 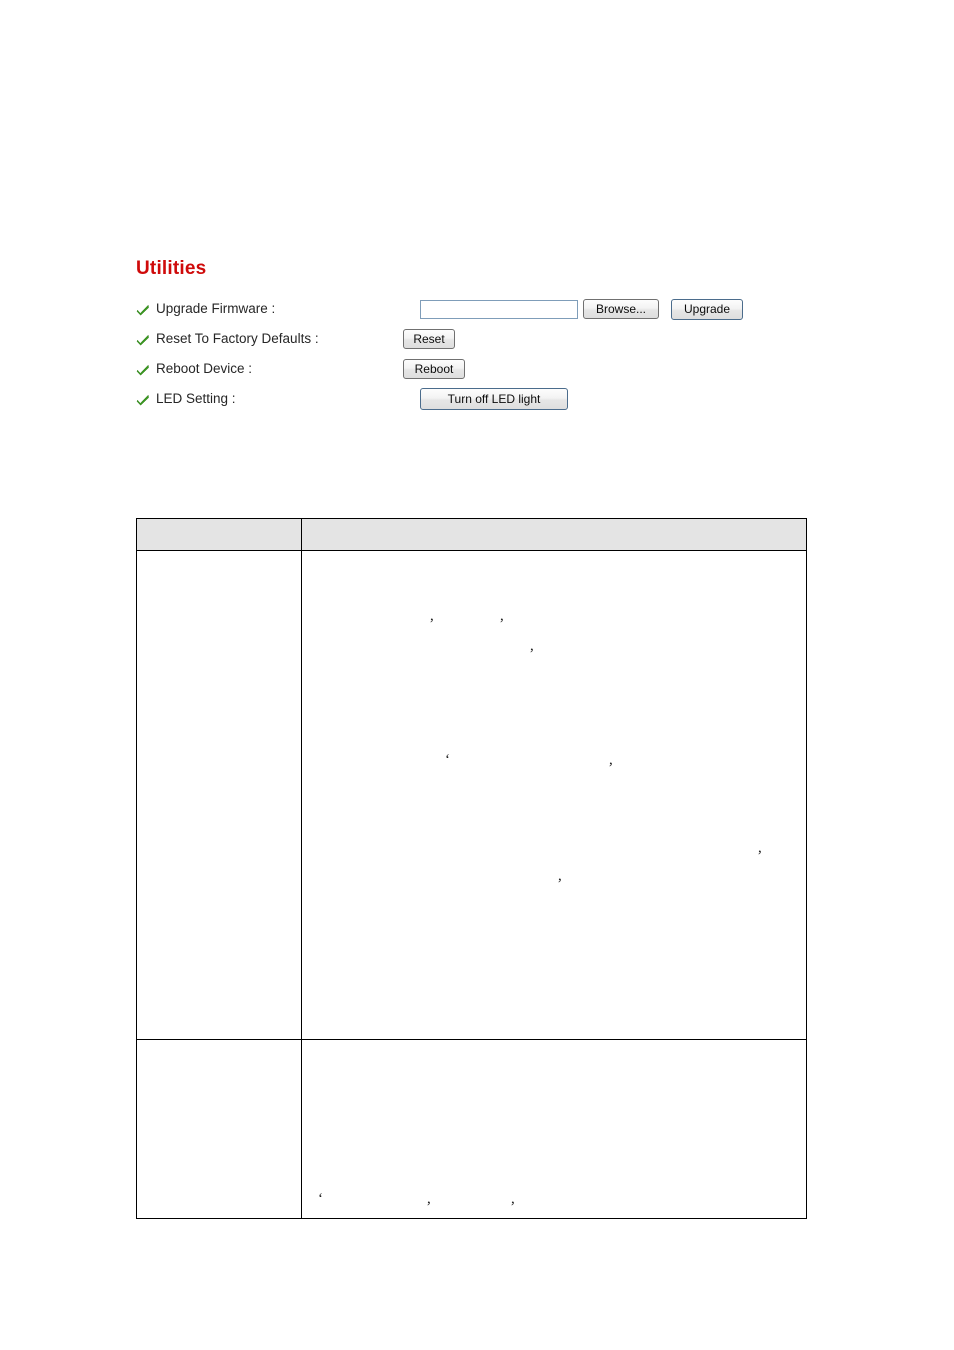 I want to click on led-controls: Turn off LED light, so click(x=494, y=399).